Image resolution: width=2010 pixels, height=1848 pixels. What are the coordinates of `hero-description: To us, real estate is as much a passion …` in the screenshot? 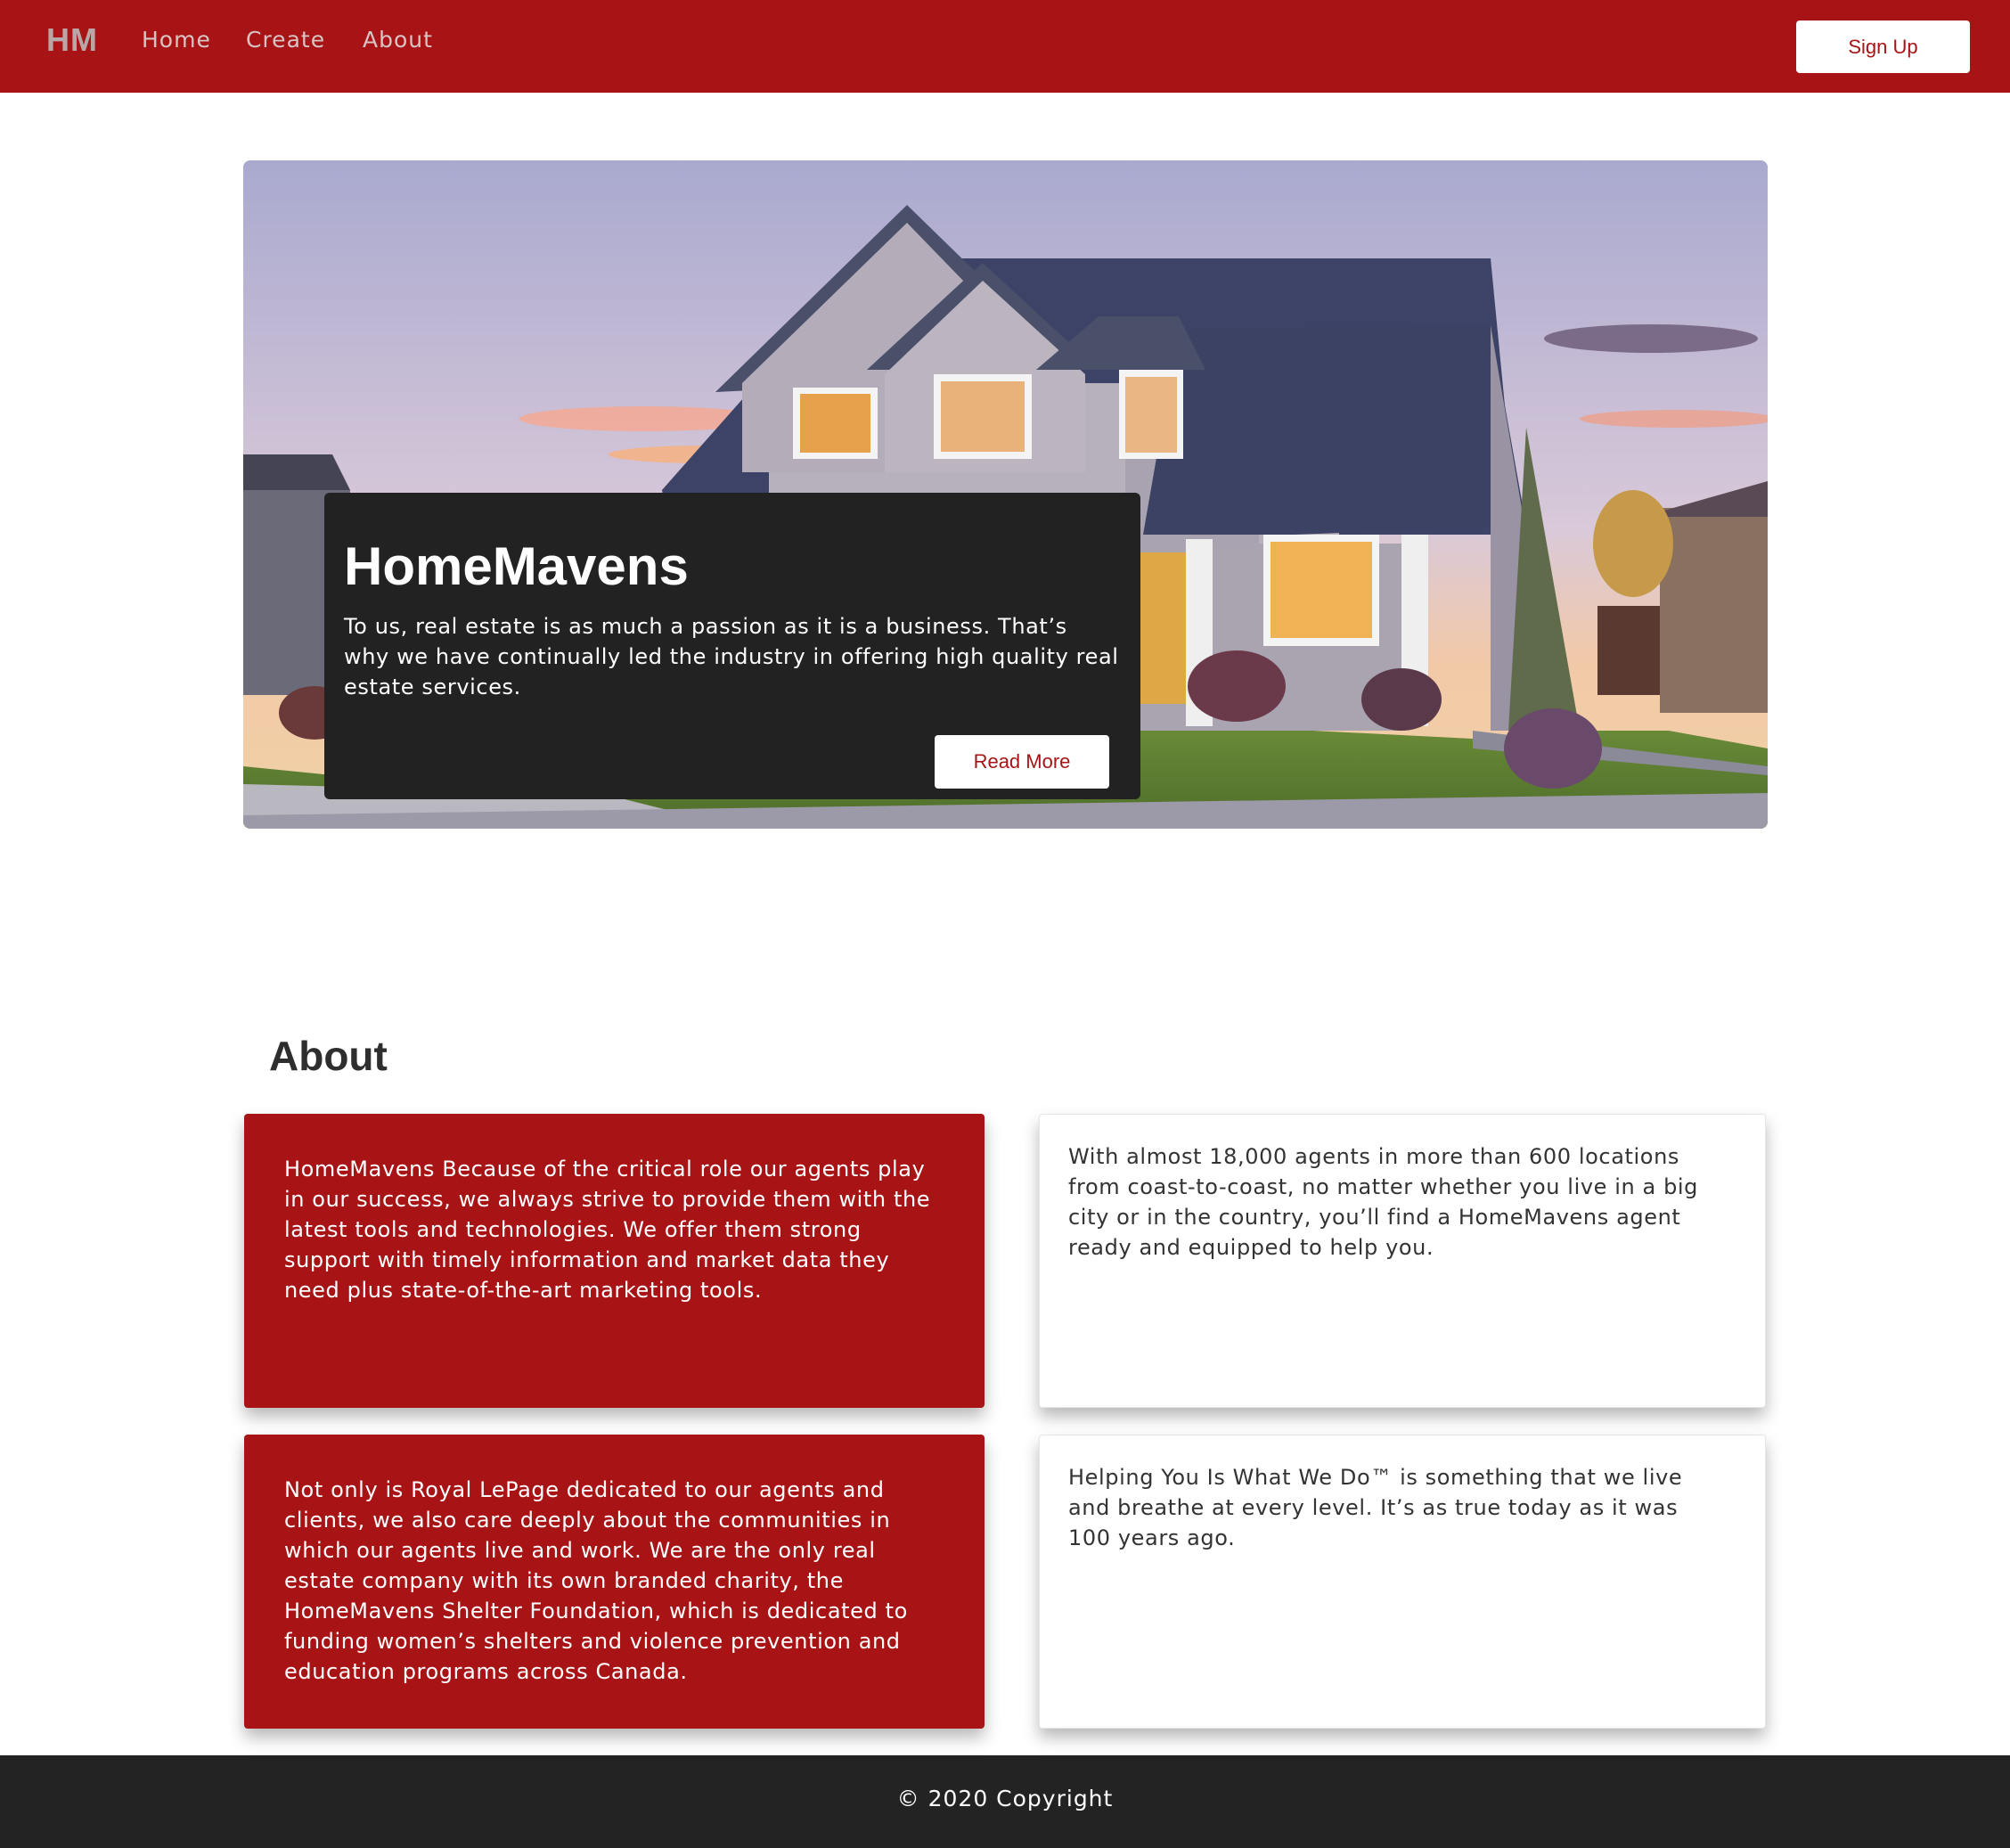 It's located at (732, 656).